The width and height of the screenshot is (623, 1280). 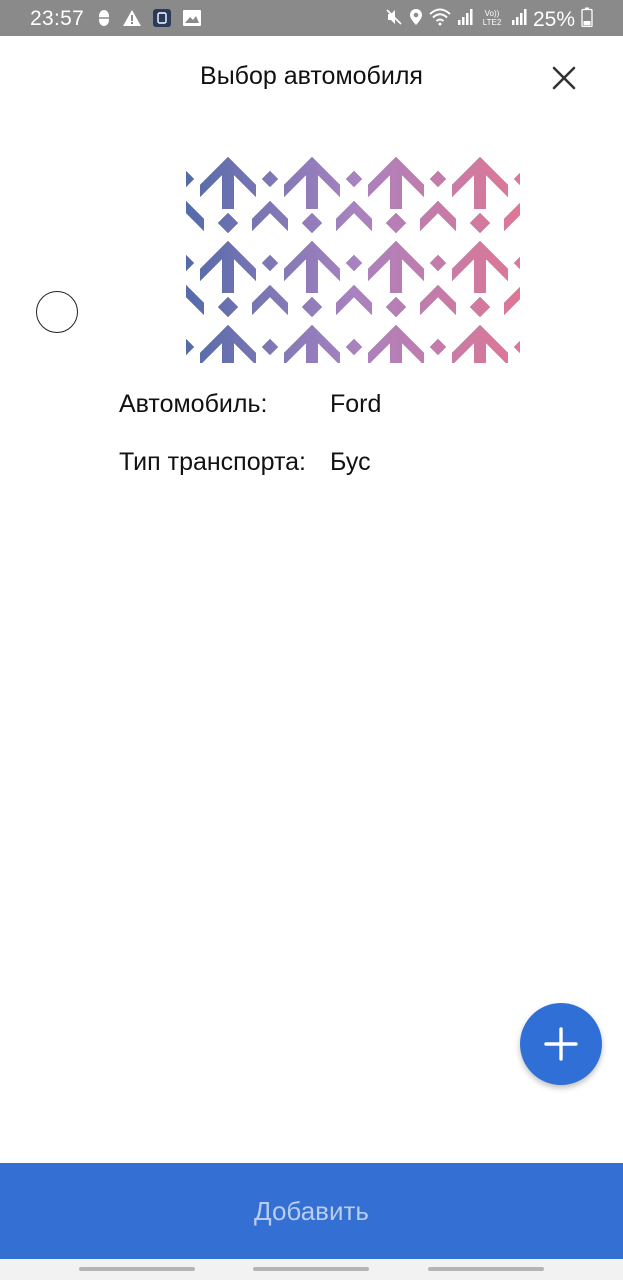 I want to click on status-time: 23:57, so click(x=57, y=18).